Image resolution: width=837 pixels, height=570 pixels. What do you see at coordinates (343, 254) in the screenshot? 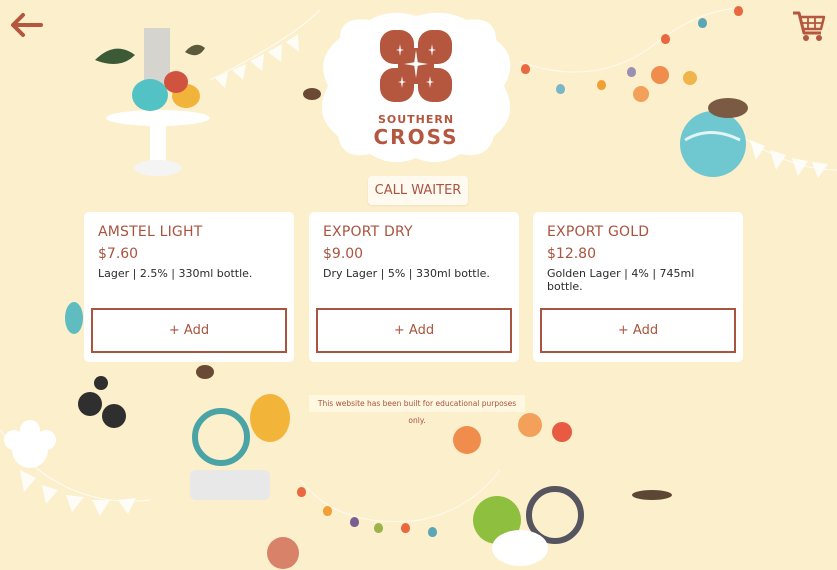
I see `product-price: $9.00` at bounding box center [343, 254].